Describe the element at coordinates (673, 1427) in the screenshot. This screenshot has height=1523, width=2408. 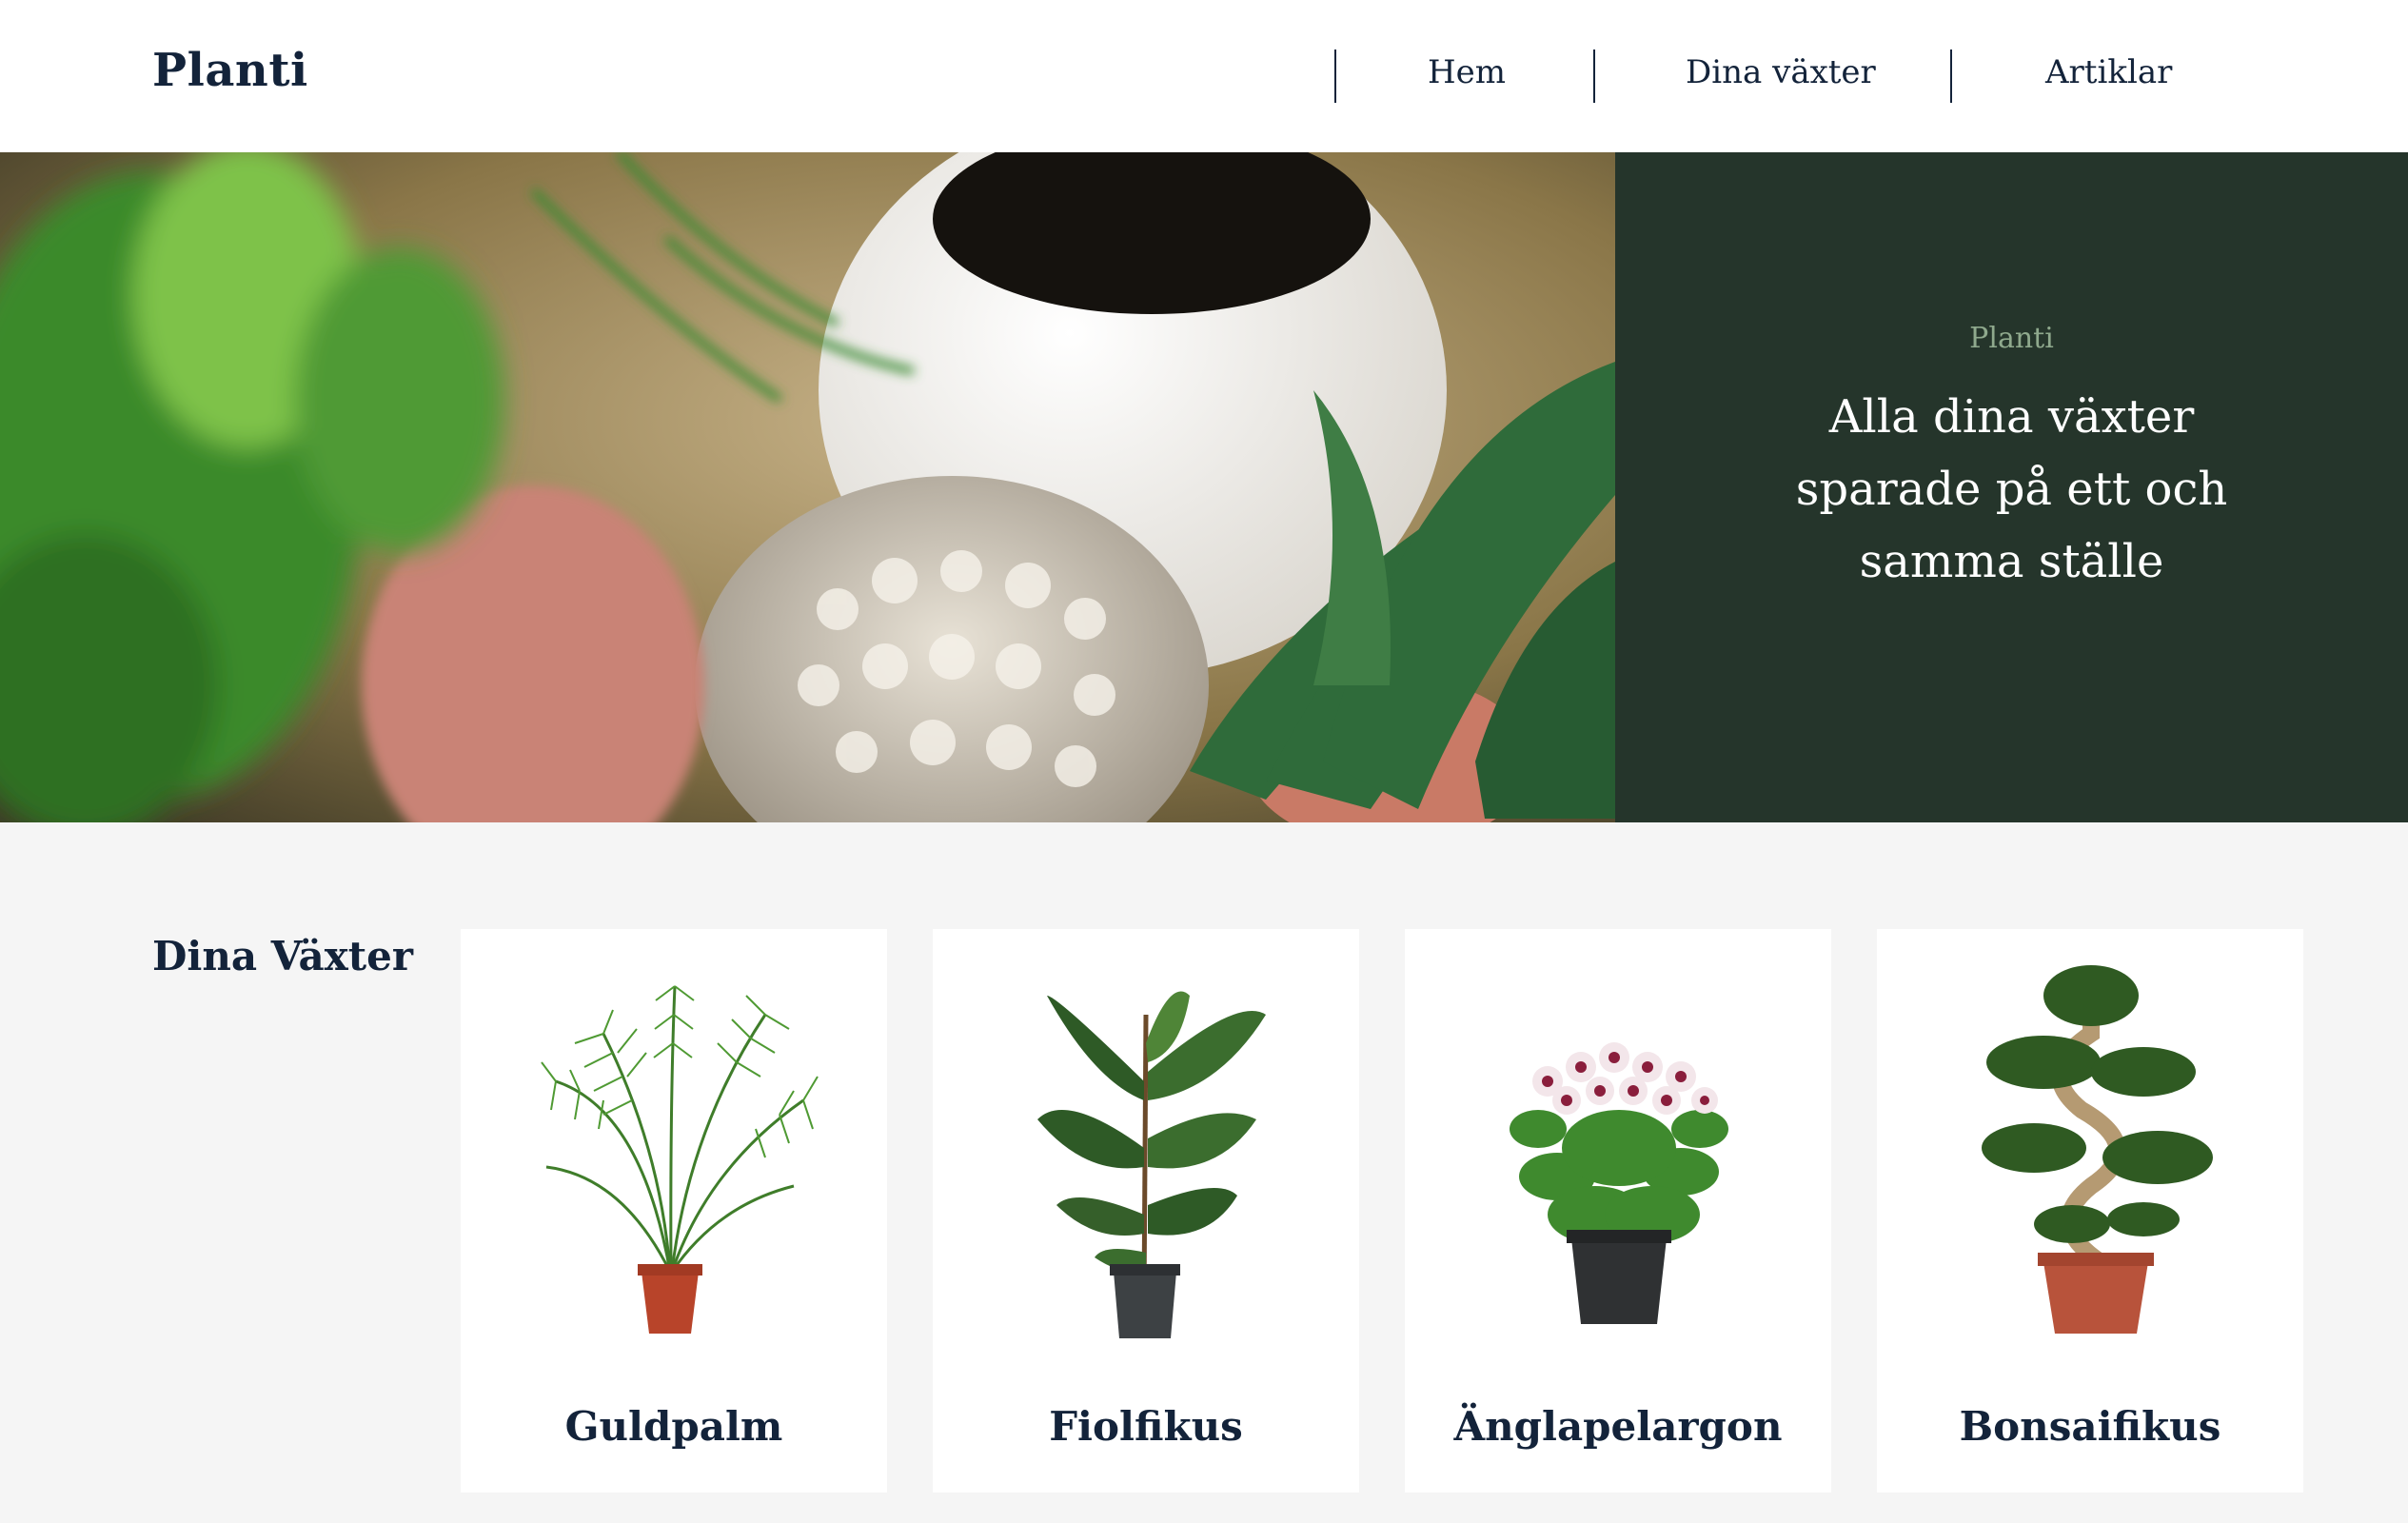
I see `plant-name: Guldpalm` at that location.